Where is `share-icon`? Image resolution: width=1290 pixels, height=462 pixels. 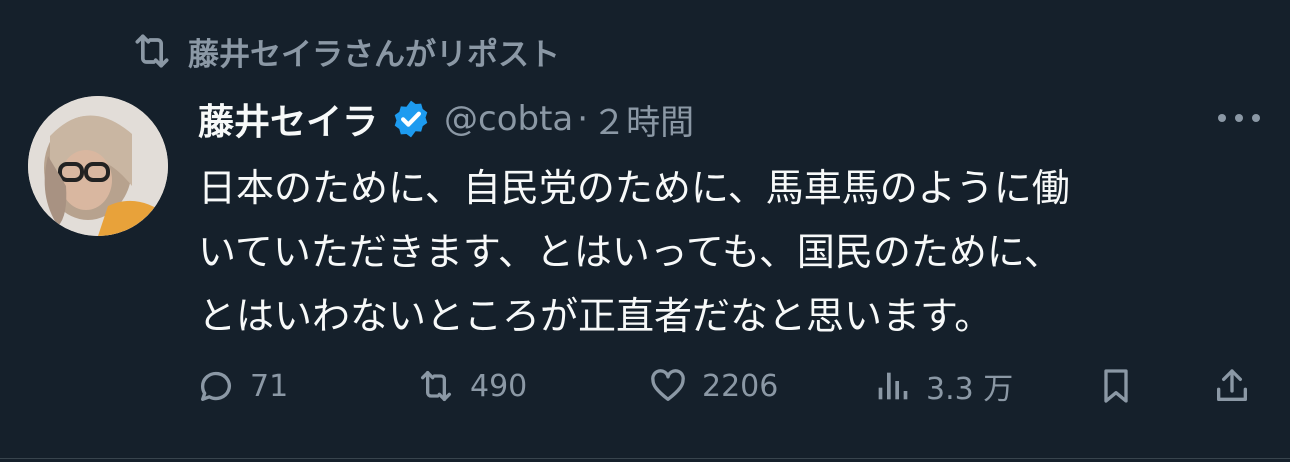 share-icon is located at coordinates (1232, 385).